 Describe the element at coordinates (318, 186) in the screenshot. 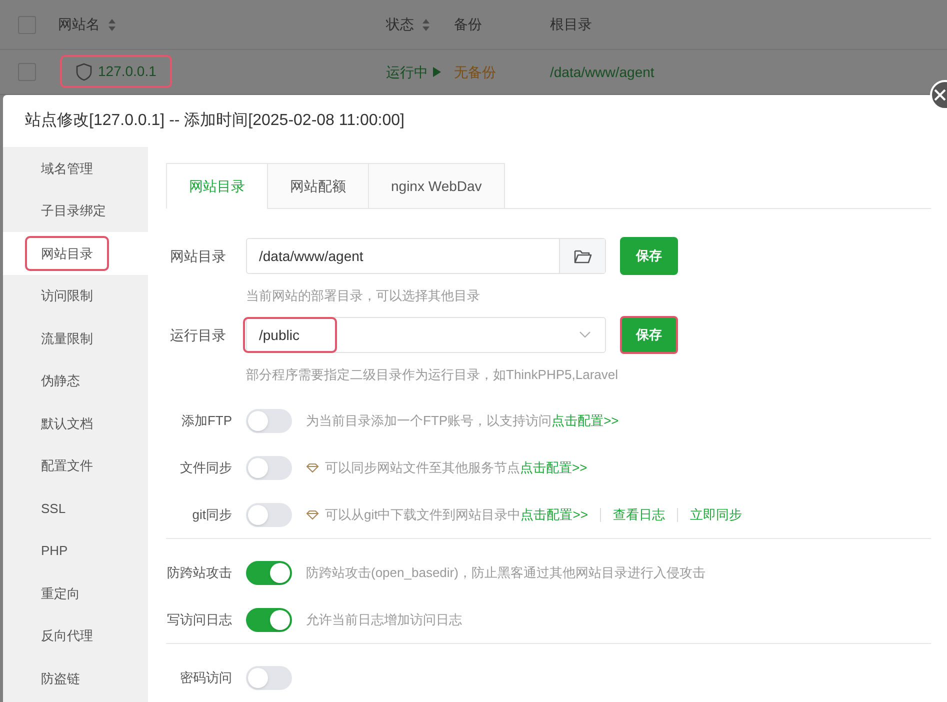

I see `tab: 网站配额` at that location.